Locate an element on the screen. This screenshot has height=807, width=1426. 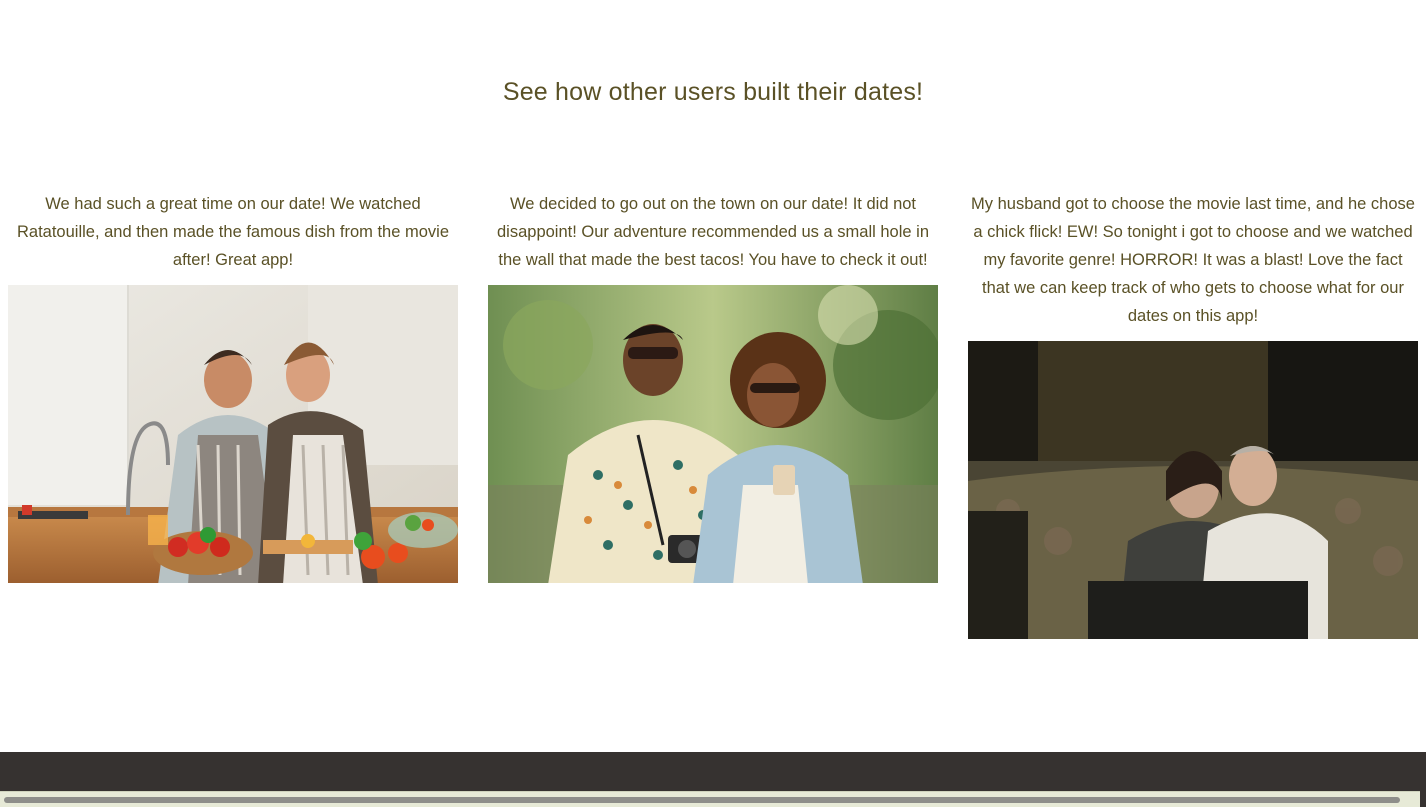
couple-cooking-illustration is located at coordinates (233, 434).